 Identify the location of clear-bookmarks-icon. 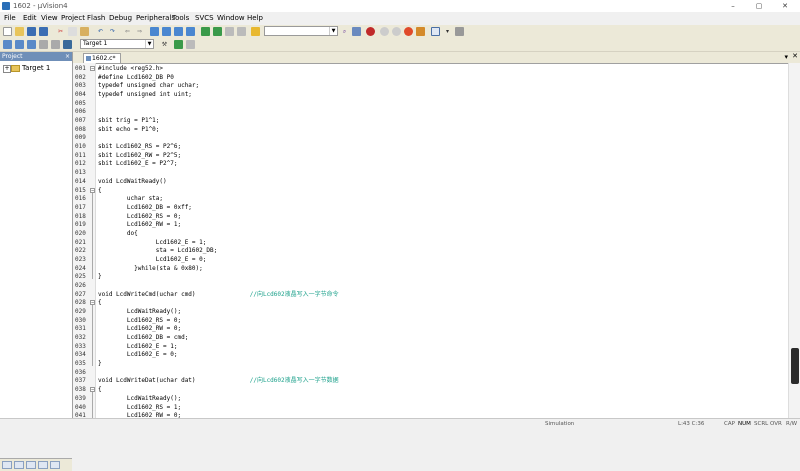
(190, 31).